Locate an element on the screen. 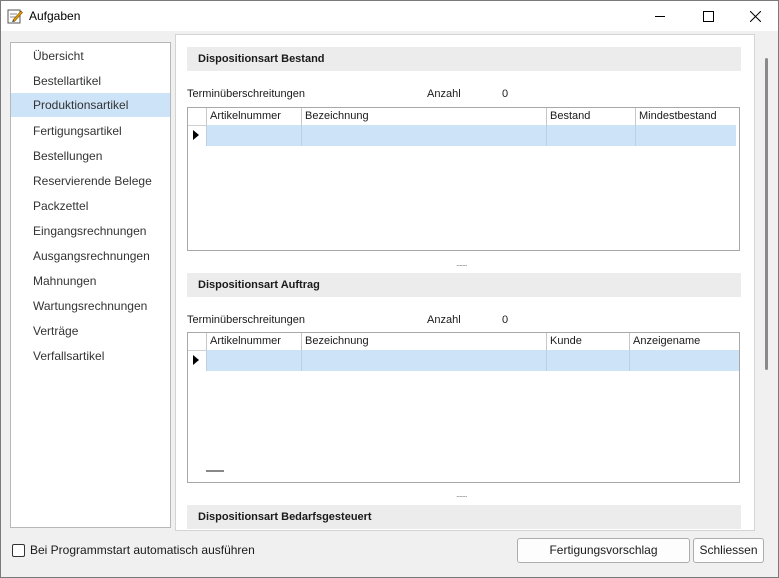 Image resolution: width=779 pixels, height=578 pixels. nav-item-eingangsrechnungen: Eingangsrechnungen is located at coordinates (90, 231).